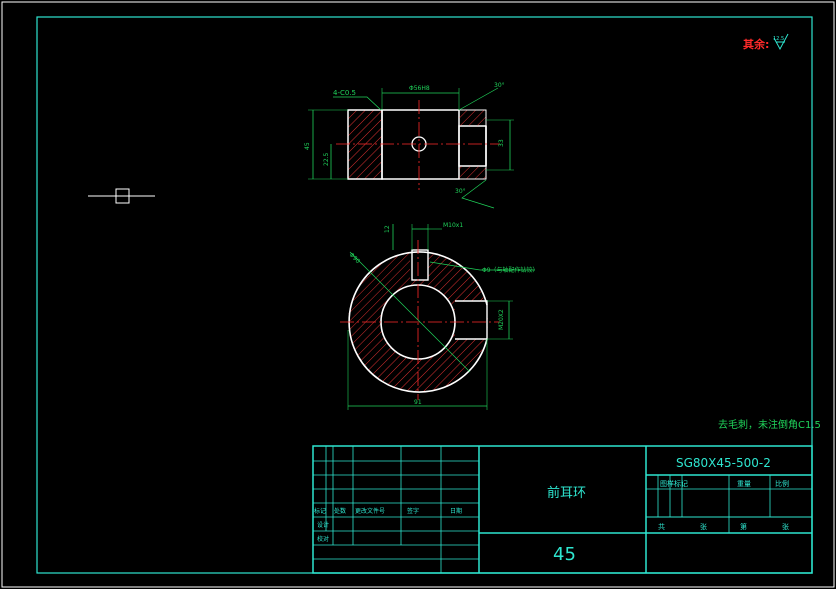 The image size is (836, 589). Describe the element at coordinates (419, 88) in the screenshot. I see `dim-top-width: Φ56H8` at that location.